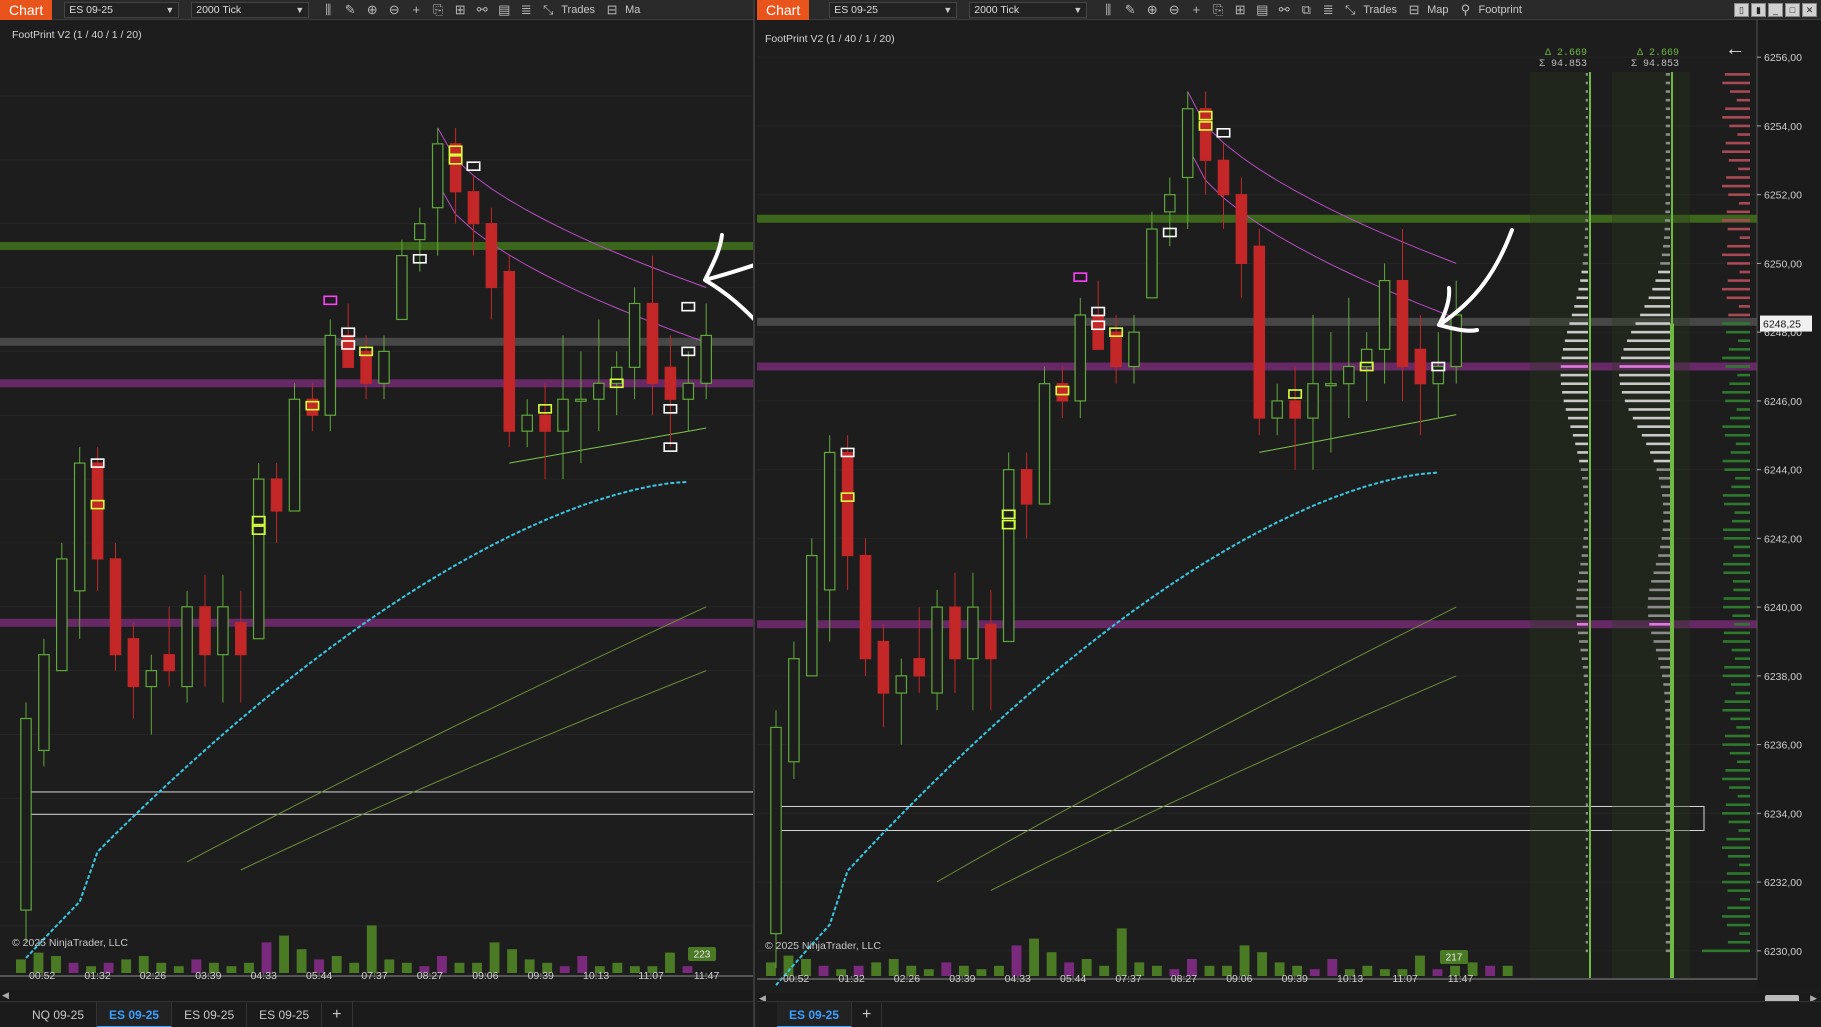 The image size is (1821, 1027). Describe the element at coordinates (893, 9) in the screenshot. I see `right-instrument-select: ES 09-25 ▼` at that location.